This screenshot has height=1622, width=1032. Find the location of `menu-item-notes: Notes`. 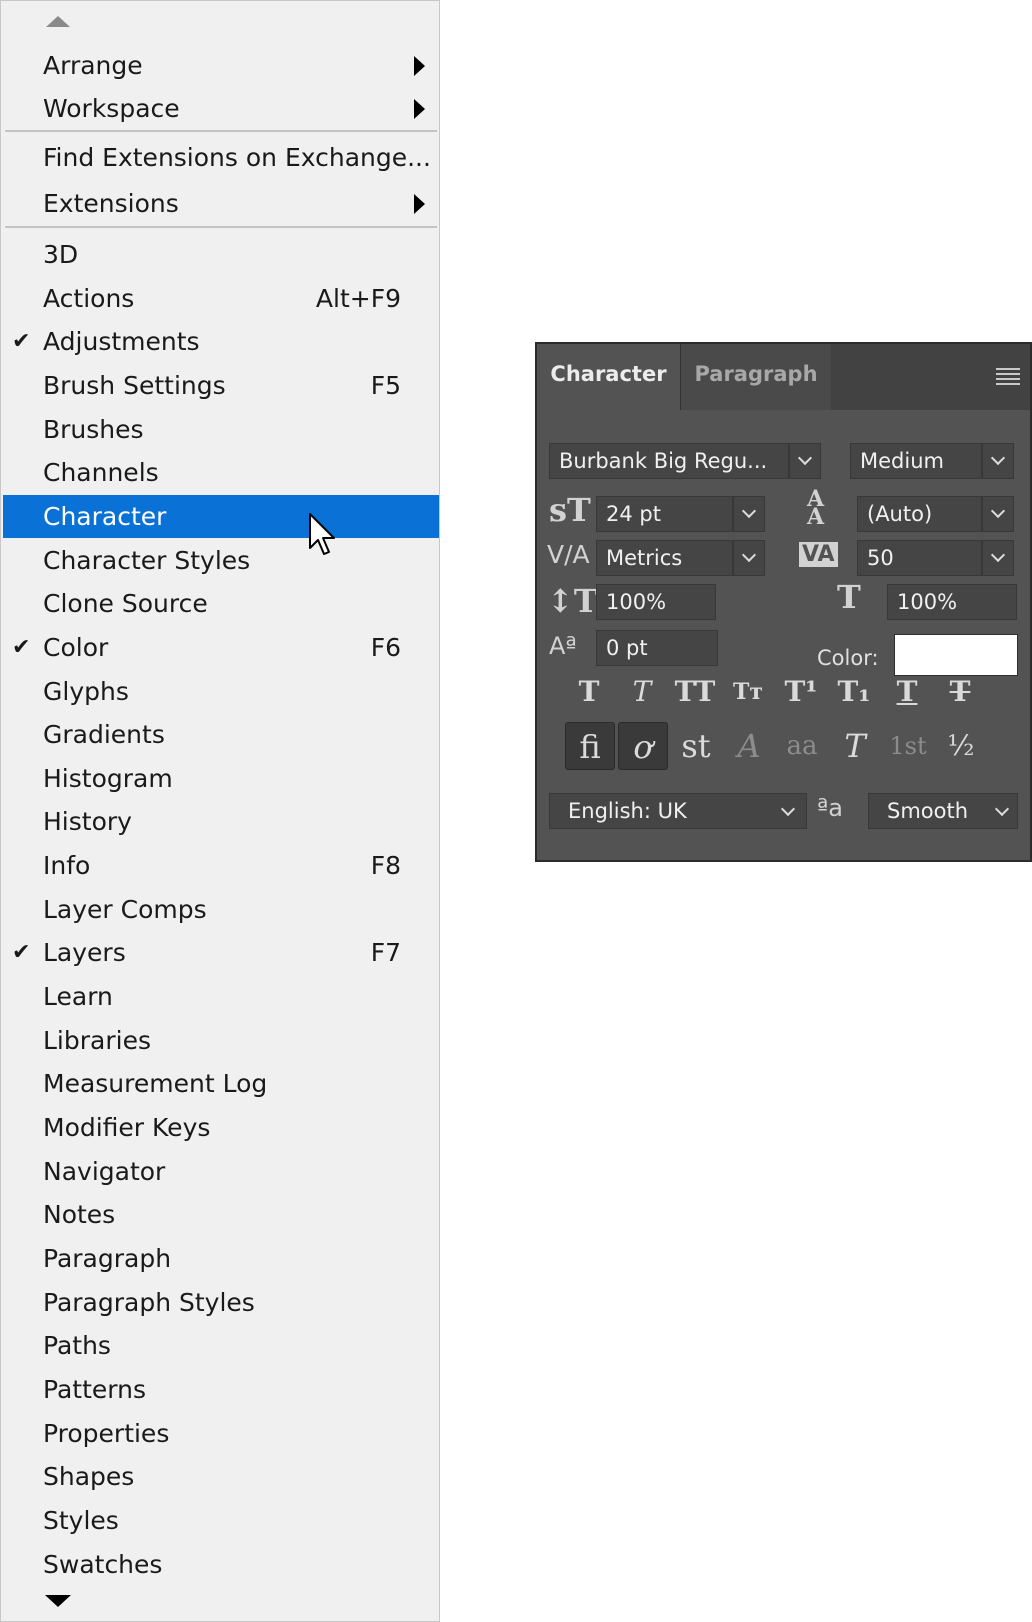

menu-item-notes: Notes is located at coordinates (221, 1214).